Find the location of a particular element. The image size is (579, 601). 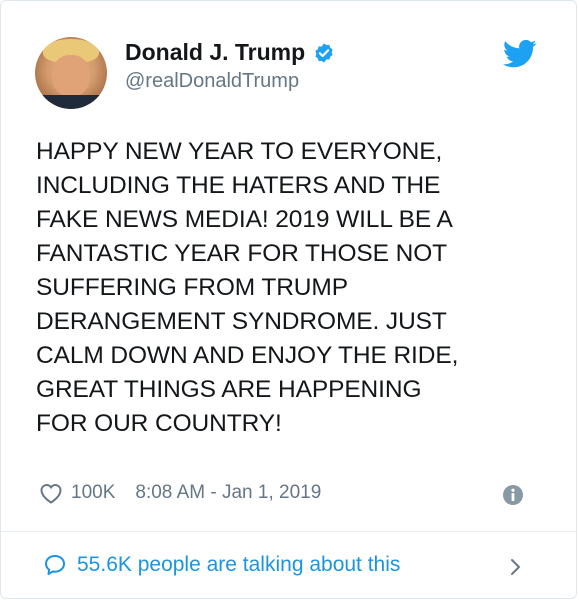

conversation-link-label: 55.6K people are talking about this is located at coordinates (238, 565).